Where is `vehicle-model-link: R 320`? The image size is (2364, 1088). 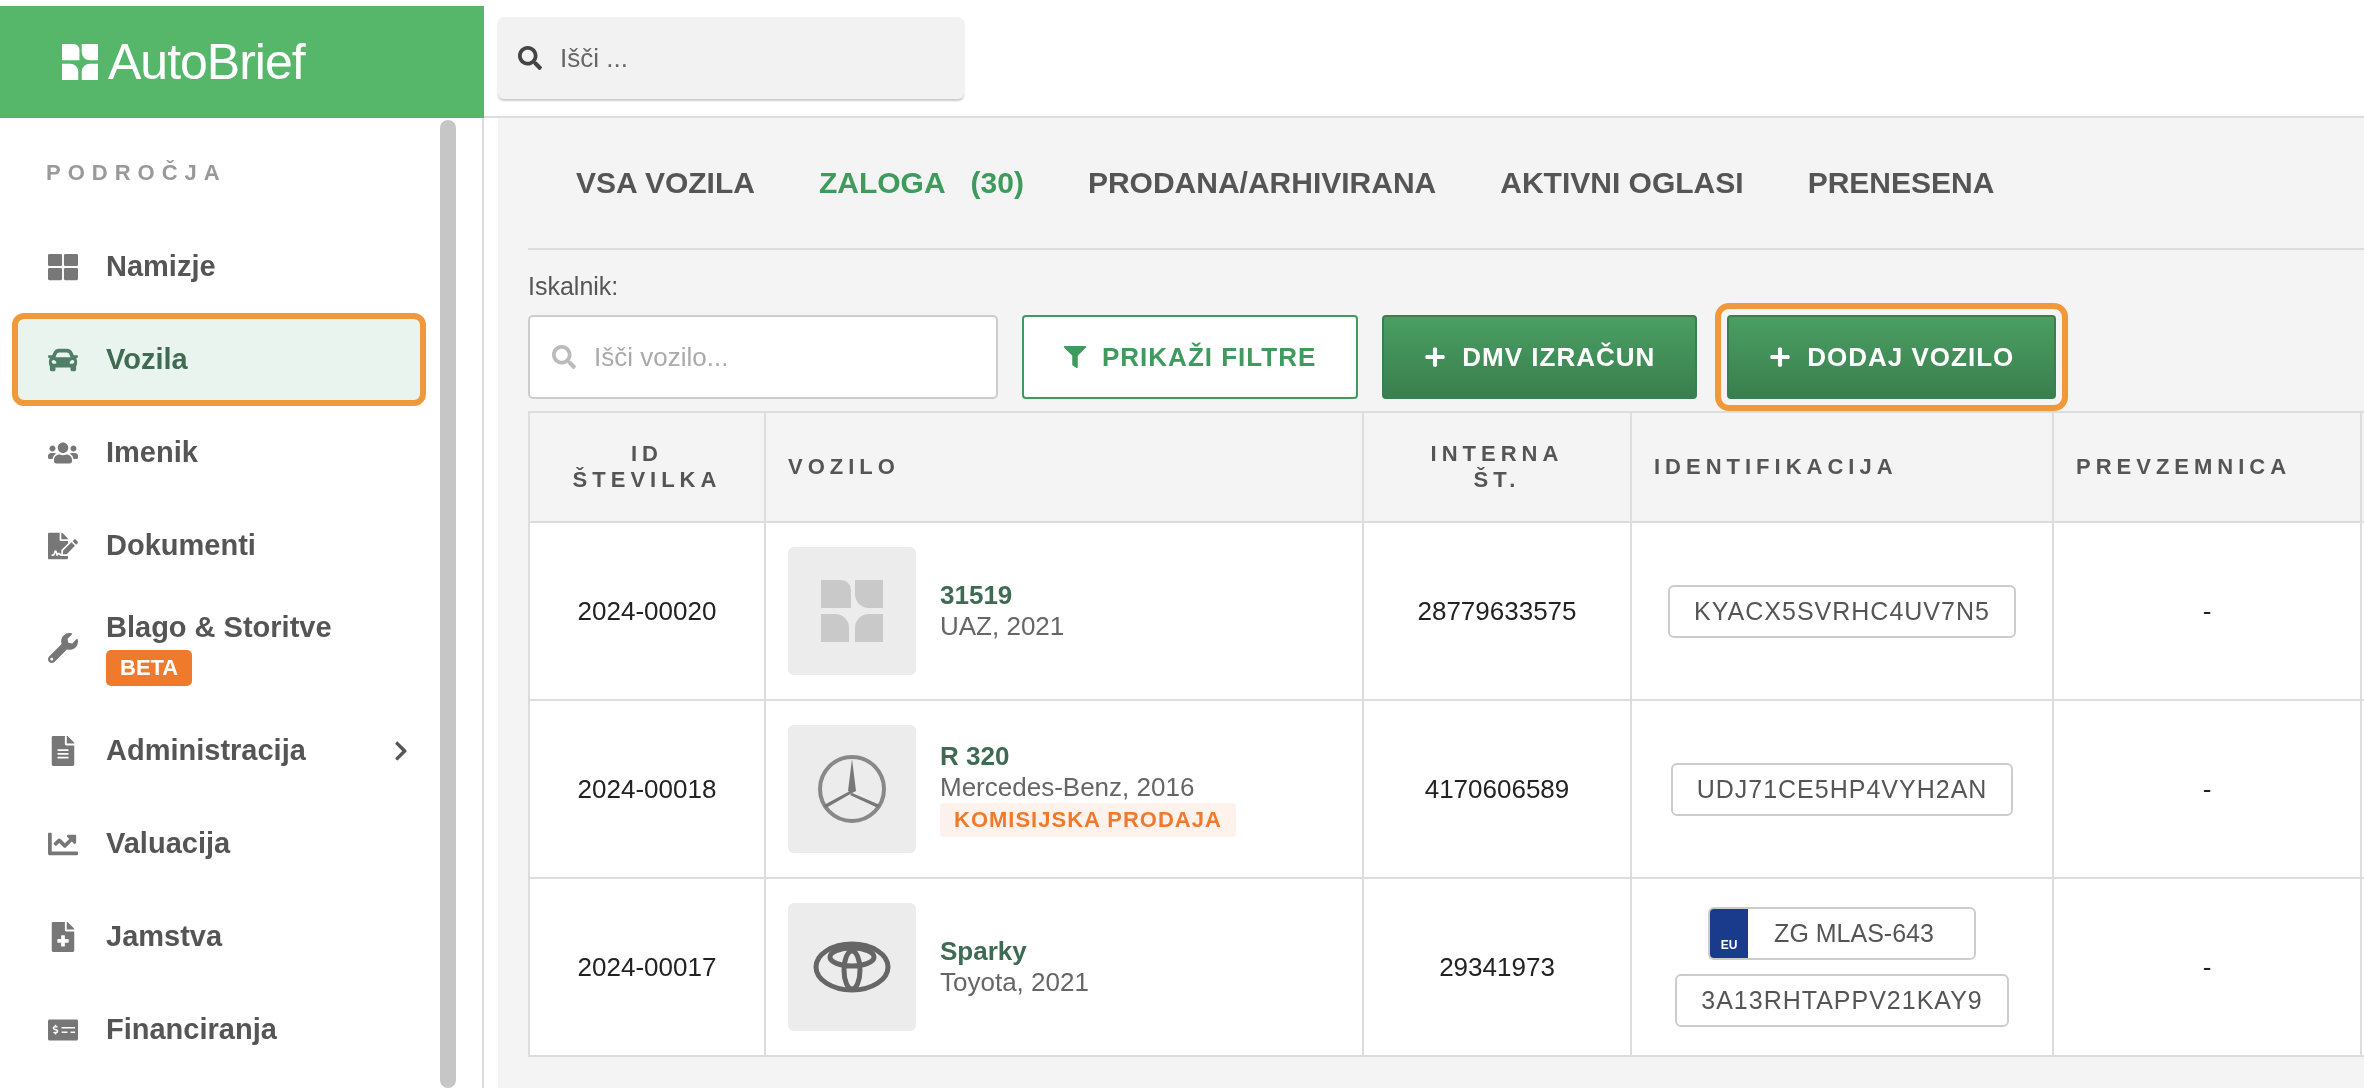
vehicle-model-link: R 320 is located at coordinates (1088, 756).